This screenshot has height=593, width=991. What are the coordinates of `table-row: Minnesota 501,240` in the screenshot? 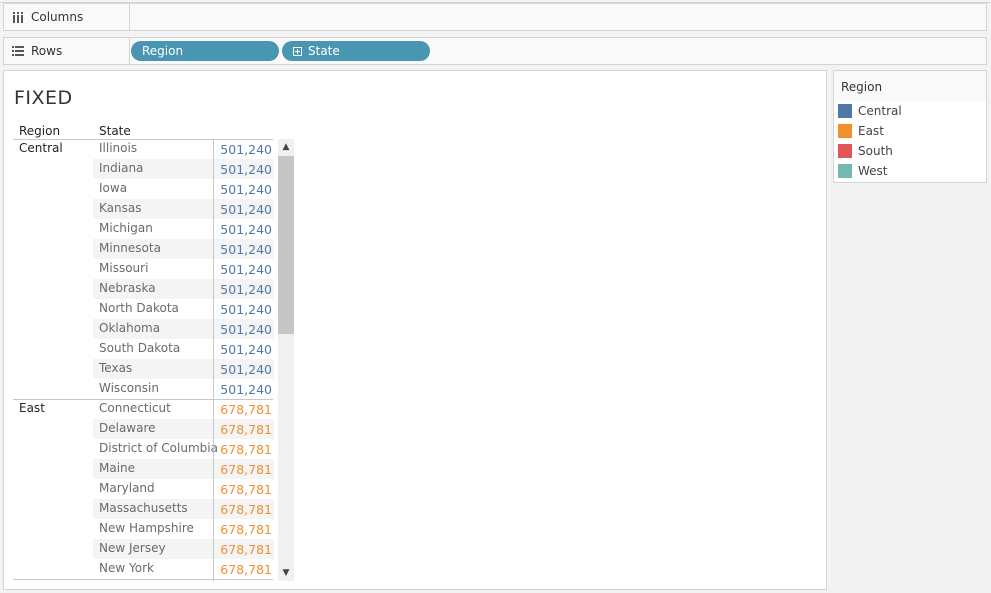 It's located at (143, 249).